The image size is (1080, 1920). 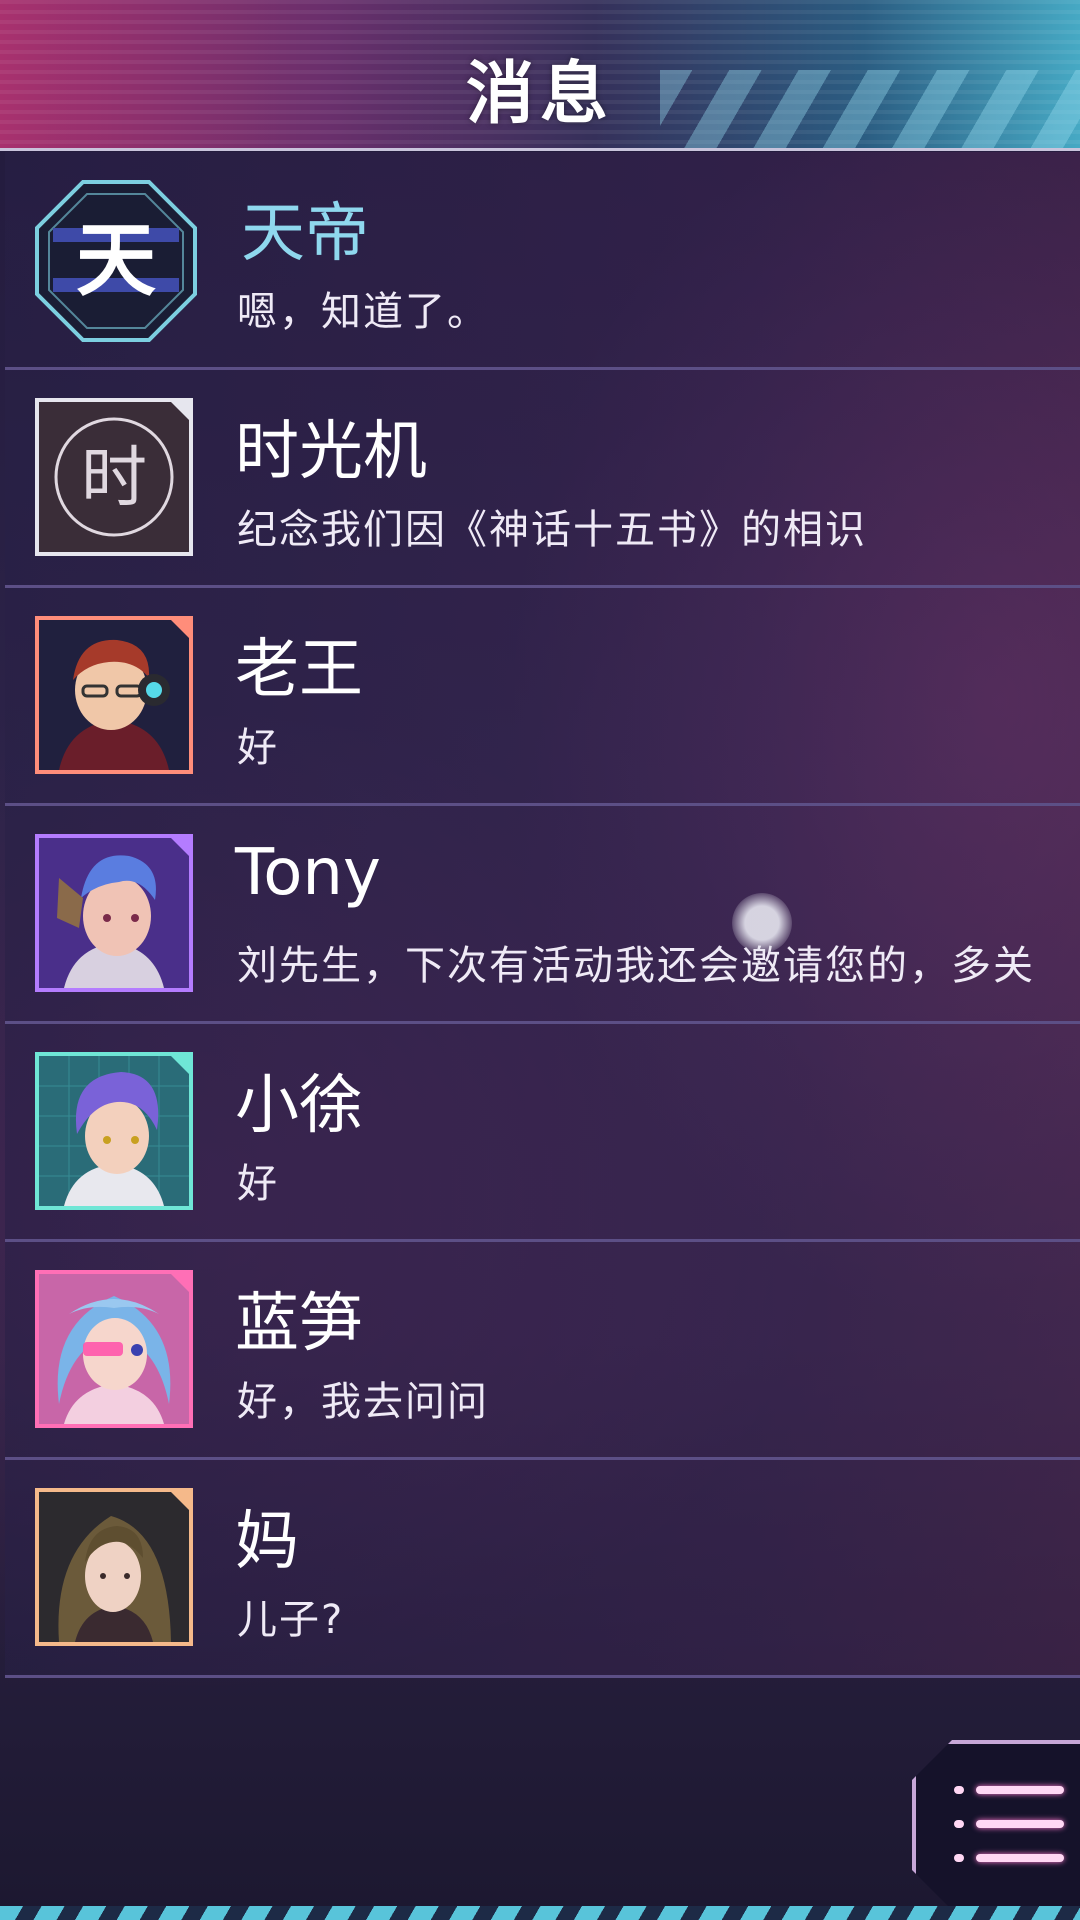 I want to click on conversation-last-message: 刘先生，下次有活动我还会邀请您的，多关, so click(x=636, y=966).